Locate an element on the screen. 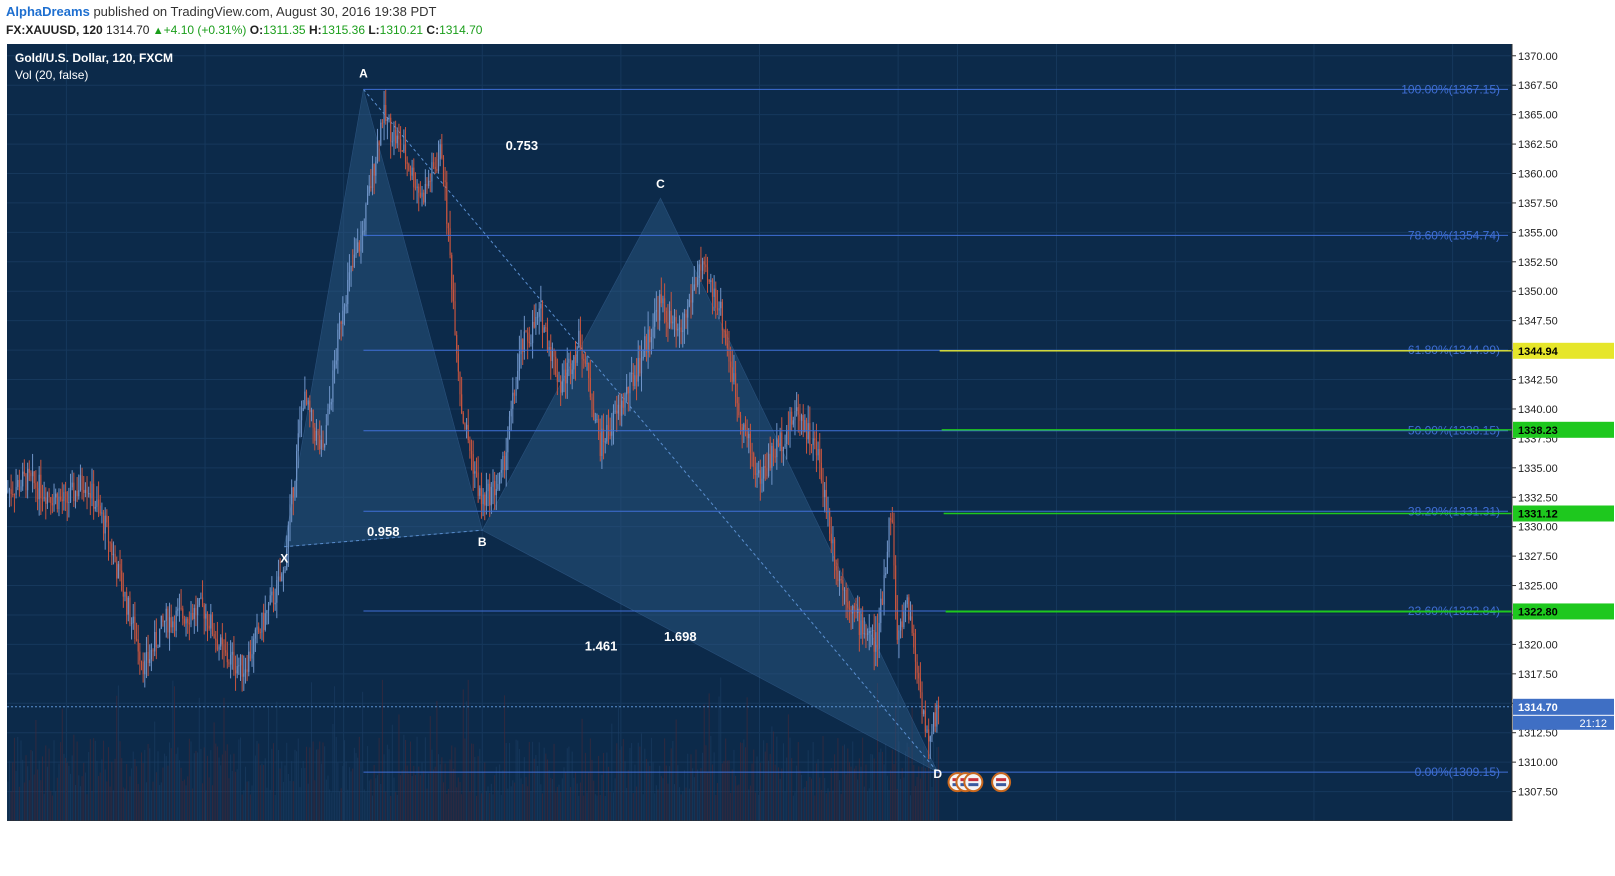 The width and height of the screenshot is (1615, 876). author-link: AlphaDreams is located at coordinates (48, 11).